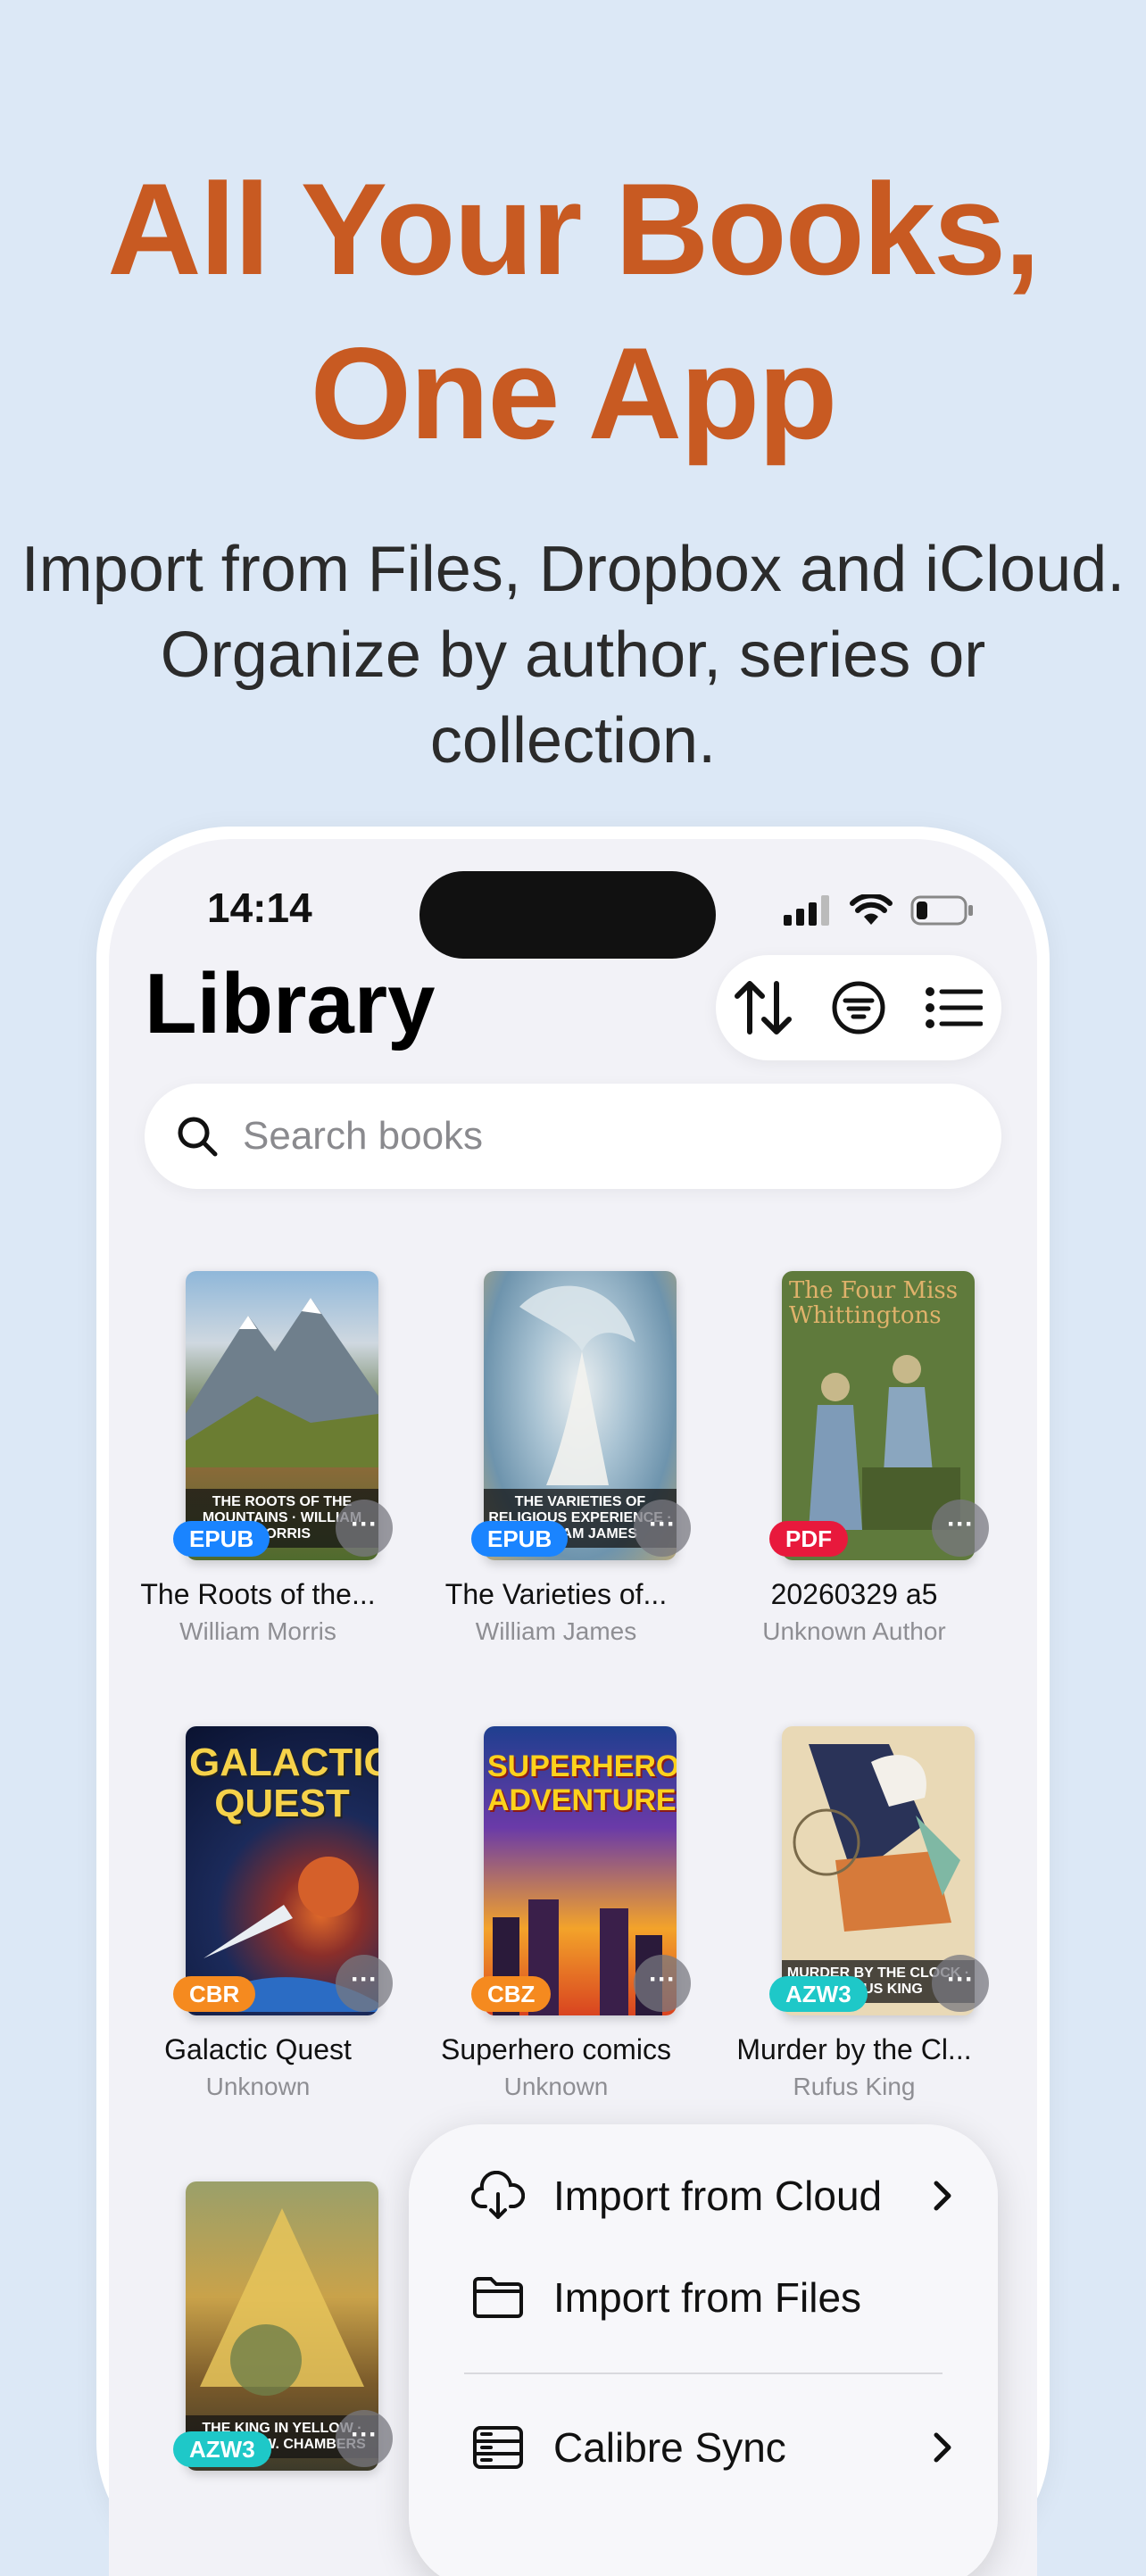 This screenshot has width=1146, height=2576. Describe the element at coordinates (703, 2373) in the screenshot. I see `menu-divider` at that location.